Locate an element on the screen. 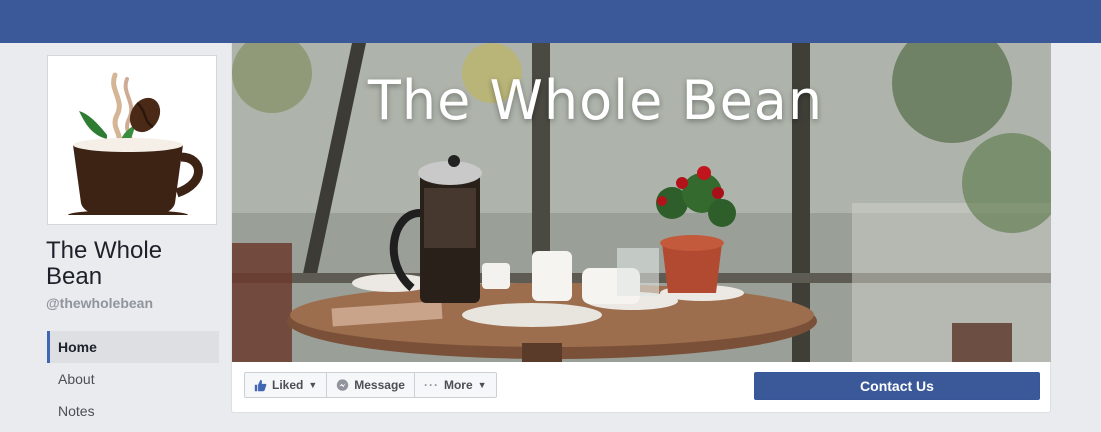 The image size is (1101, 432). page-action-bar: Liked ▼ Message ··· More ▼ is located at coordinates (370, 385).